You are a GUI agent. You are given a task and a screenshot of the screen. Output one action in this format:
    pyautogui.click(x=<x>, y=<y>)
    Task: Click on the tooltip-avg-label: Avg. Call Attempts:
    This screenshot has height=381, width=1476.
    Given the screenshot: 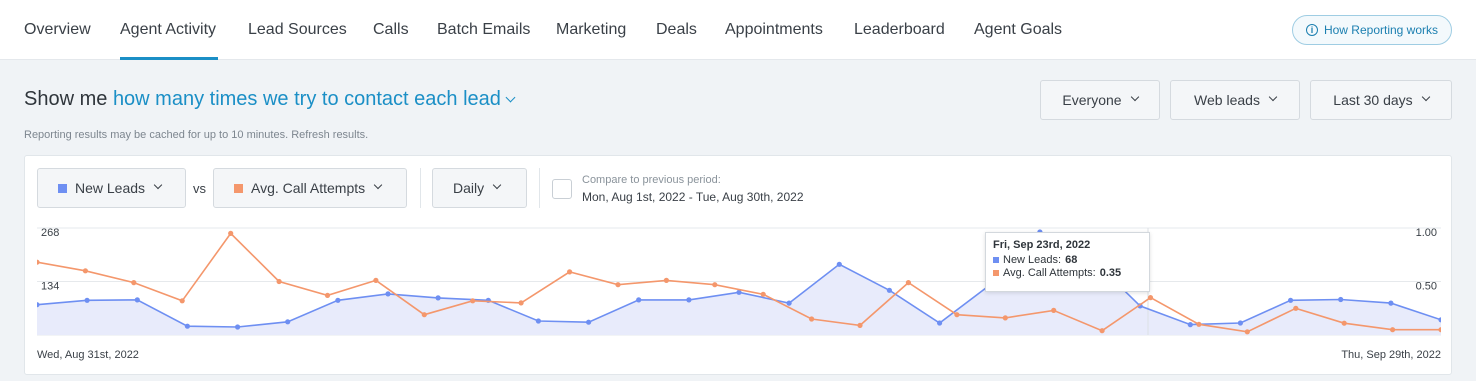 What is the action you would take?
    pyautogui.click(x=1049, y=273)
    